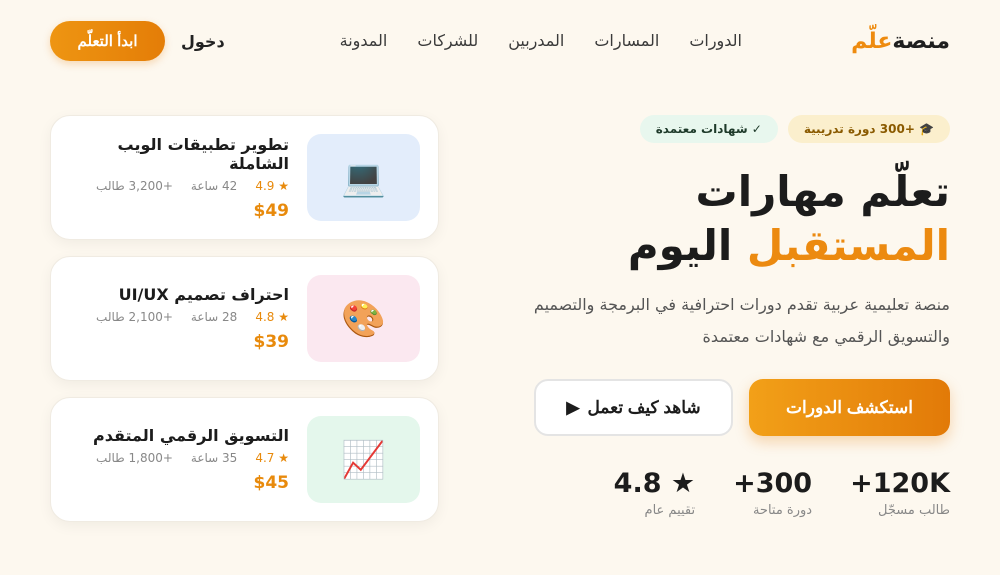 The image size is (1000, 575). I want to click on course-price: $45, so click(271, 483).